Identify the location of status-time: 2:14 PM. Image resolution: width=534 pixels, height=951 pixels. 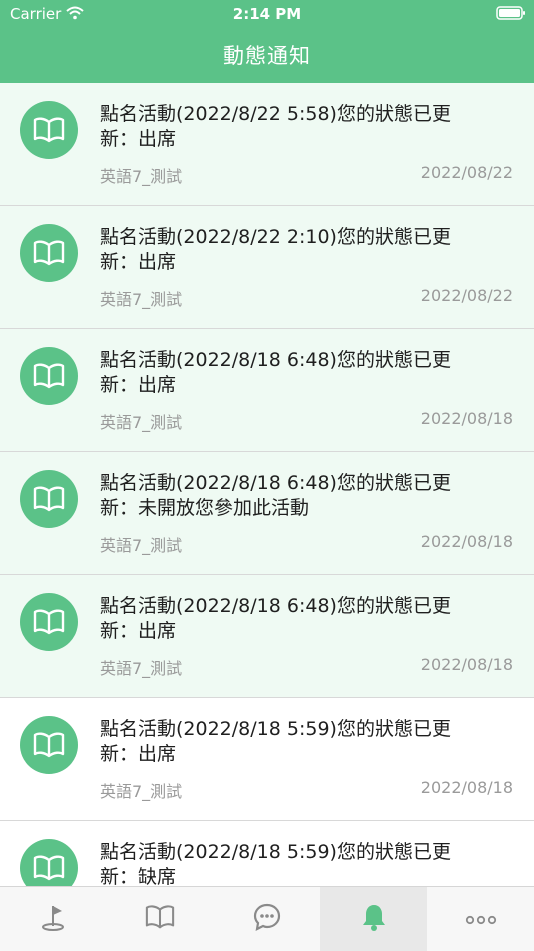
(267, 14).